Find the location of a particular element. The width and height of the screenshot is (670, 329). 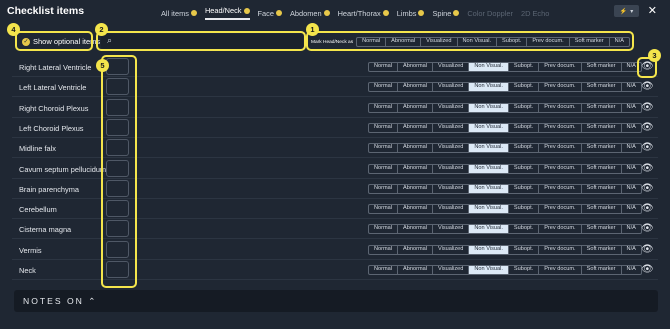

notes-toggle: NOTES ON ⌃ is located at coordinates (60, 301).